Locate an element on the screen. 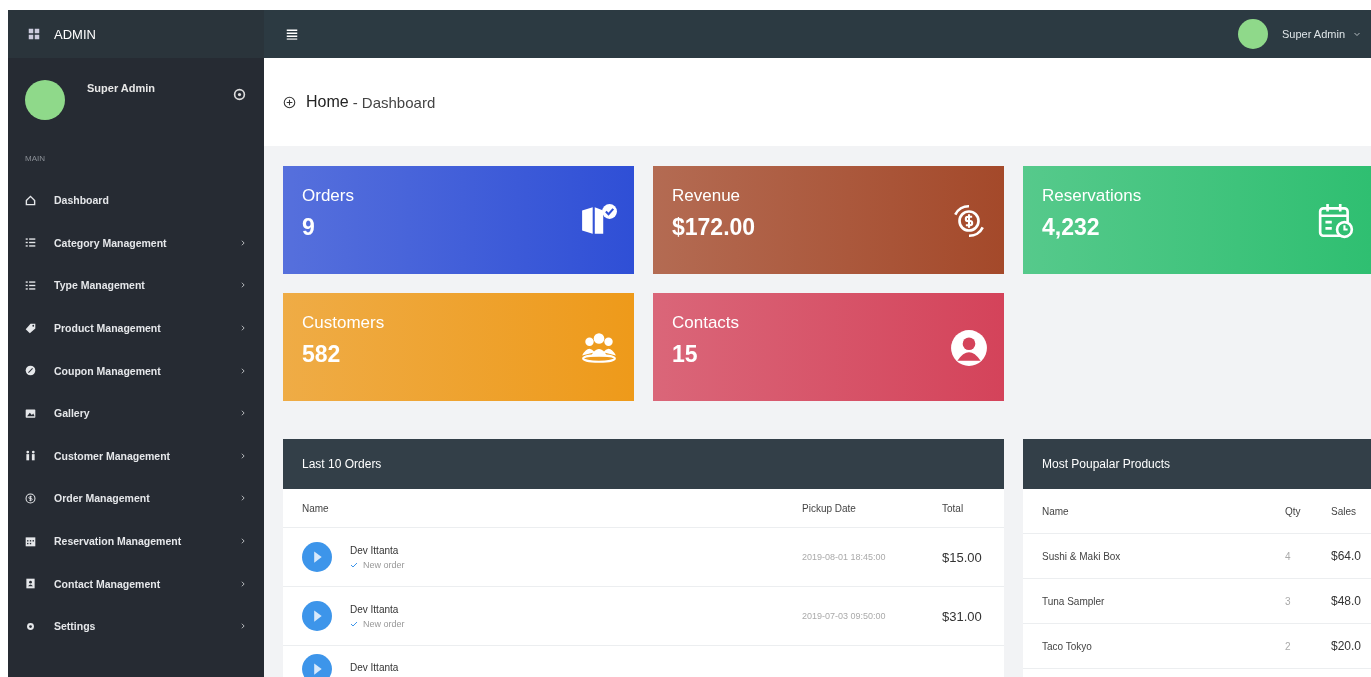  table-cell-text: Tuna Sampler is located at coordinates (1074, 601).